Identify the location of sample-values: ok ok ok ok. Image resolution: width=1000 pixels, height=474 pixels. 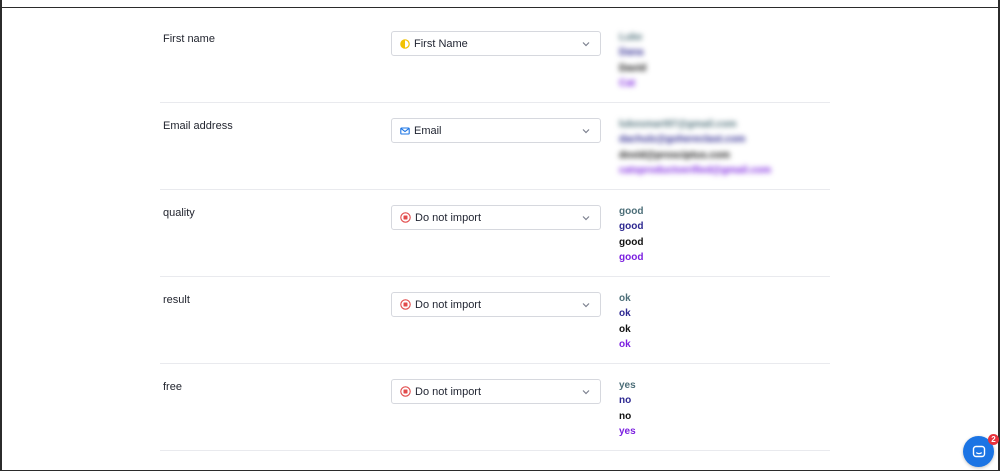
(625, 322).